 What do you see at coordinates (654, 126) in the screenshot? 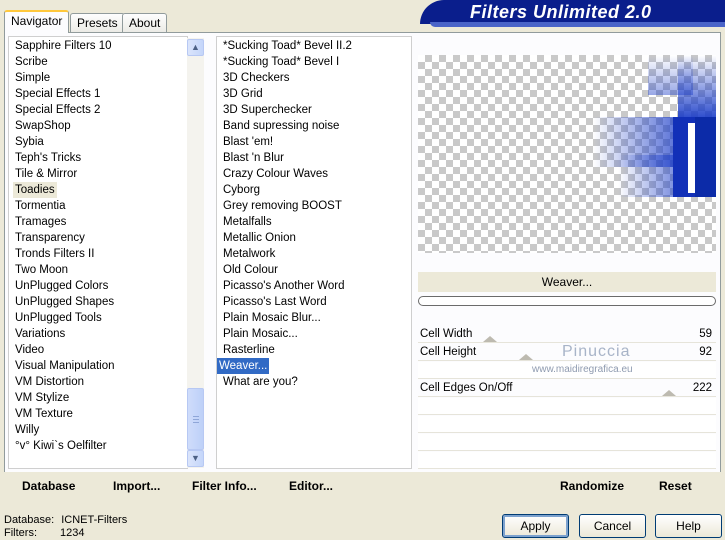
I see `weaver-preview-image` at bounding box center [654, 126].